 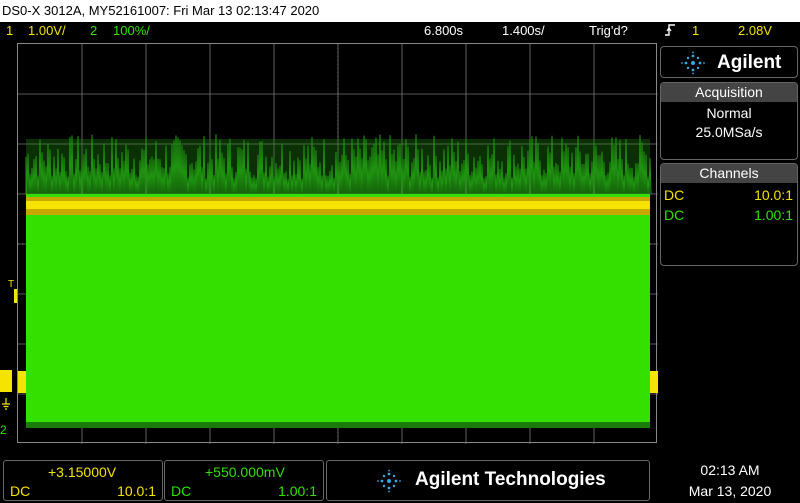 What do you see at coordinates (729, 113) in the screenshot?
I see `acquisition-mode: Normal` at bounding box center [729, 113].